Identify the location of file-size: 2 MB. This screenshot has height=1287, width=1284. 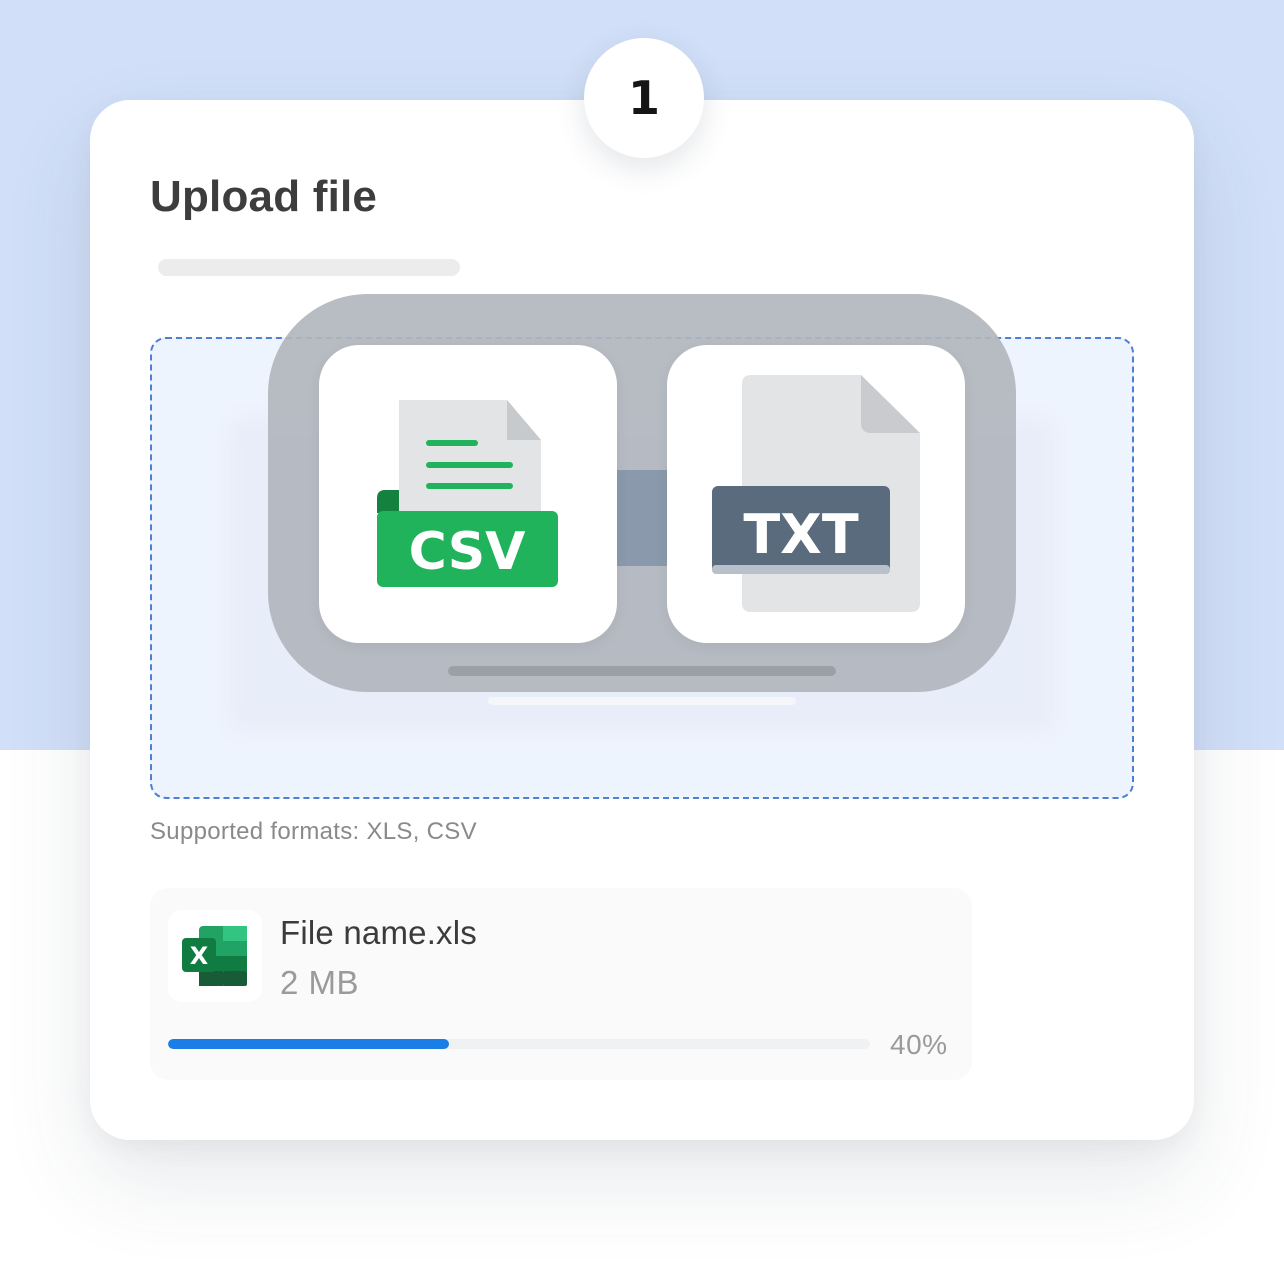
(320, 982).